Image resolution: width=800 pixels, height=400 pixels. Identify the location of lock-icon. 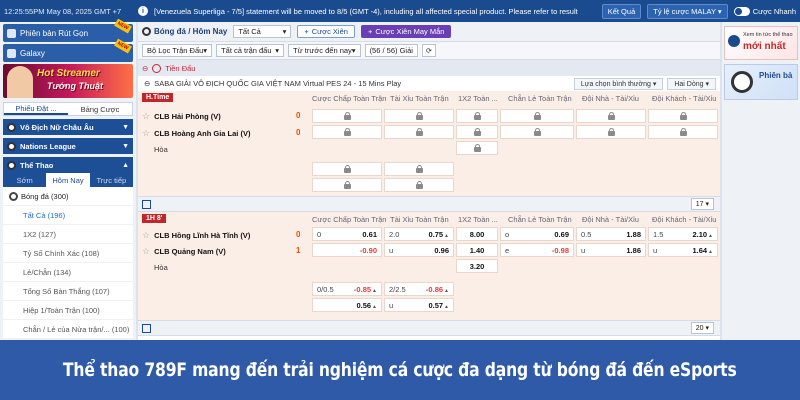
(347, 132).